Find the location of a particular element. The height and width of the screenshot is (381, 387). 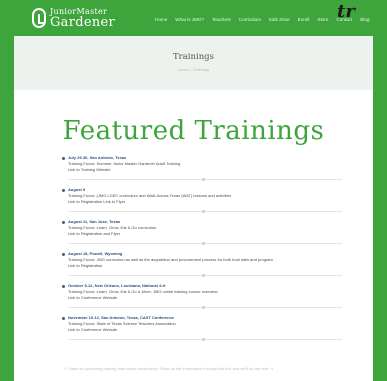

menu-item-home: Home is located at coordinates (161, 19).